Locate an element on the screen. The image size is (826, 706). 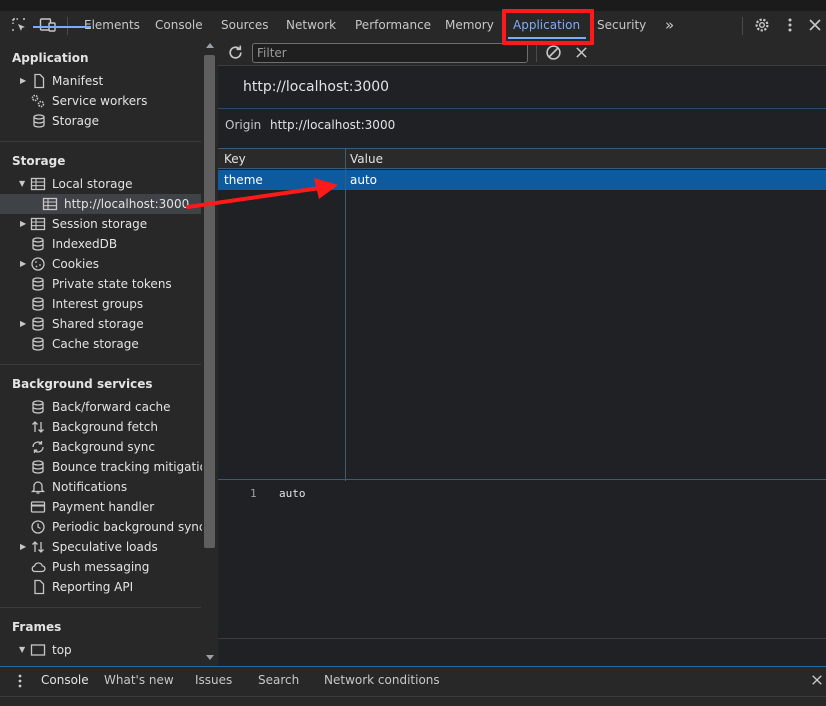
sidebar-item-back-forward-cache: Back/forward cache is located at coordinates (100, 407).